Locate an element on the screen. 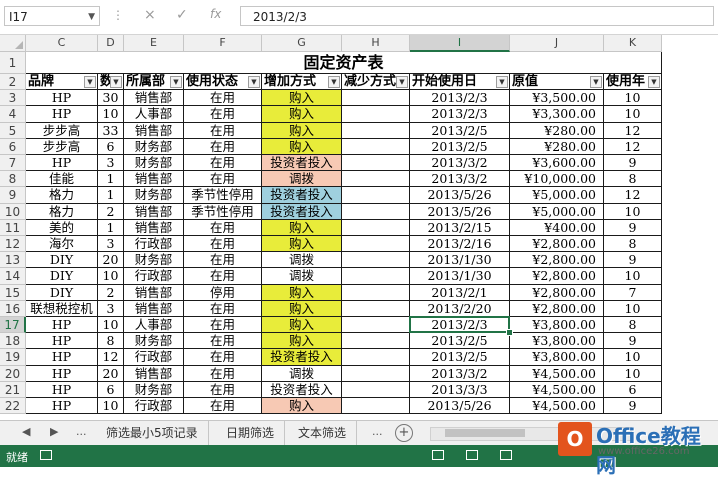  table-cell: 2013/3/3 is located at coordinates (460, 389).